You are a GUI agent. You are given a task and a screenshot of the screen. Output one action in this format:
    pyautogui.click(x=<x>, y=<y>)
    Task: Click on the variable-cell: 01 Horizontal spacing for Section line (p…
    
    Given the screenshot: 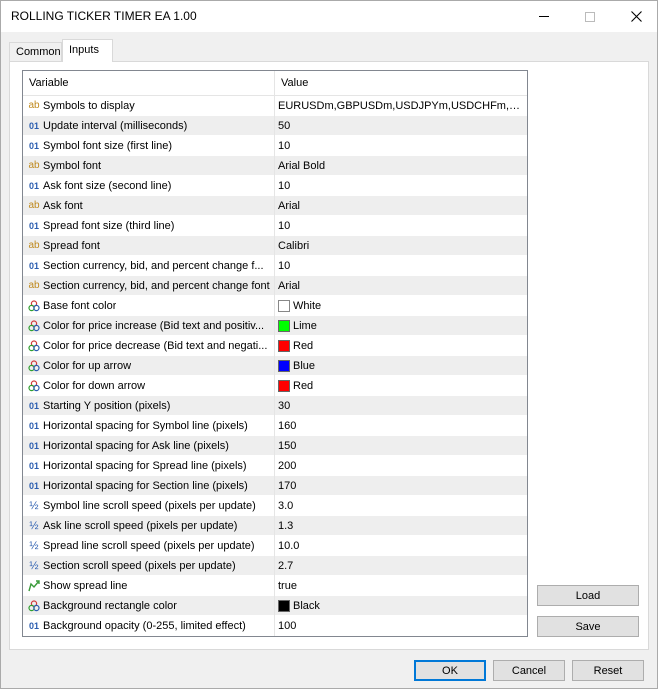 What is the action you would take?
    pyautogui.click(x=149, y=486)
    